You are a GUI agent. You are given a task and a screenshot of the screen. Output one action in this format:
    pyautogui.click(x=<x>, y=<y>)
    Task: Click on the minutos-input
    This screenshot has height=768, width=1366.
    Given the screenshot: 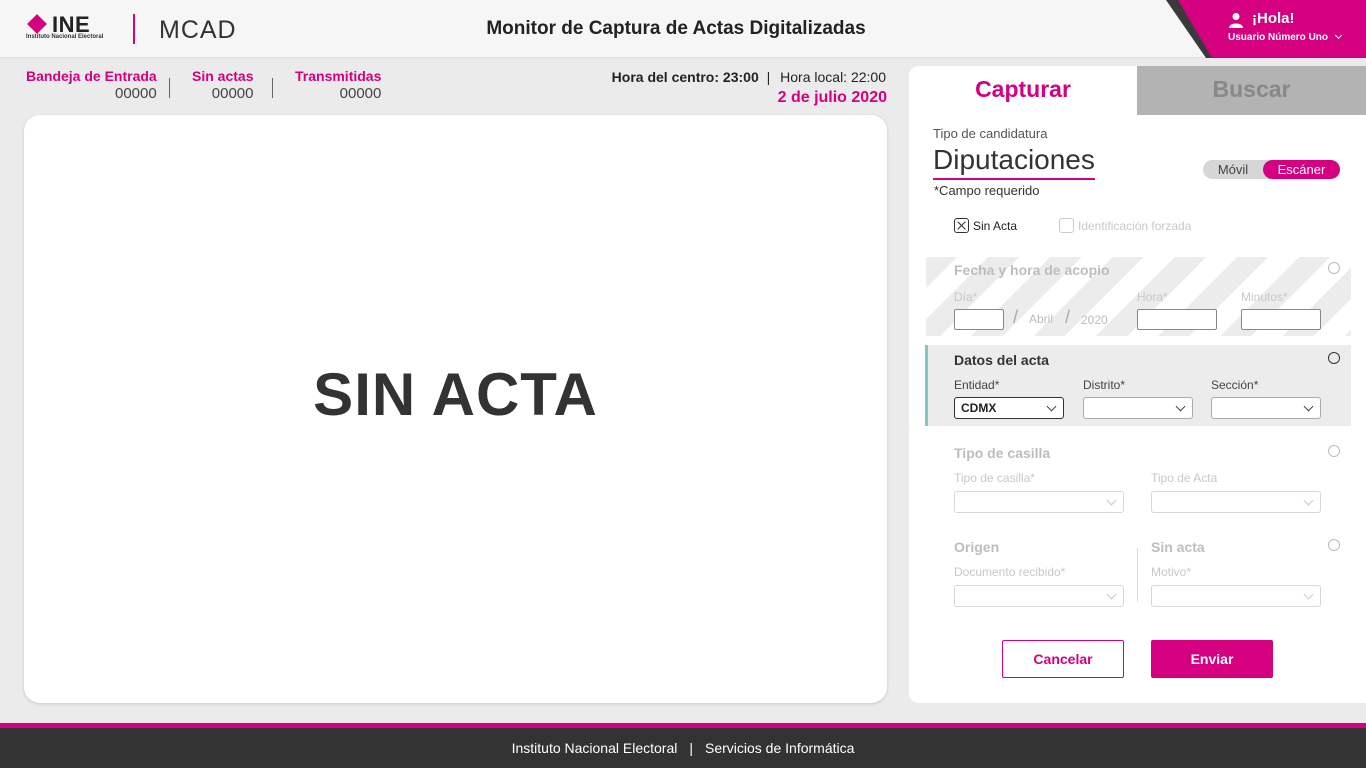 What is the action you would take?
    pyautogui.click(x=1281, y=319)
    